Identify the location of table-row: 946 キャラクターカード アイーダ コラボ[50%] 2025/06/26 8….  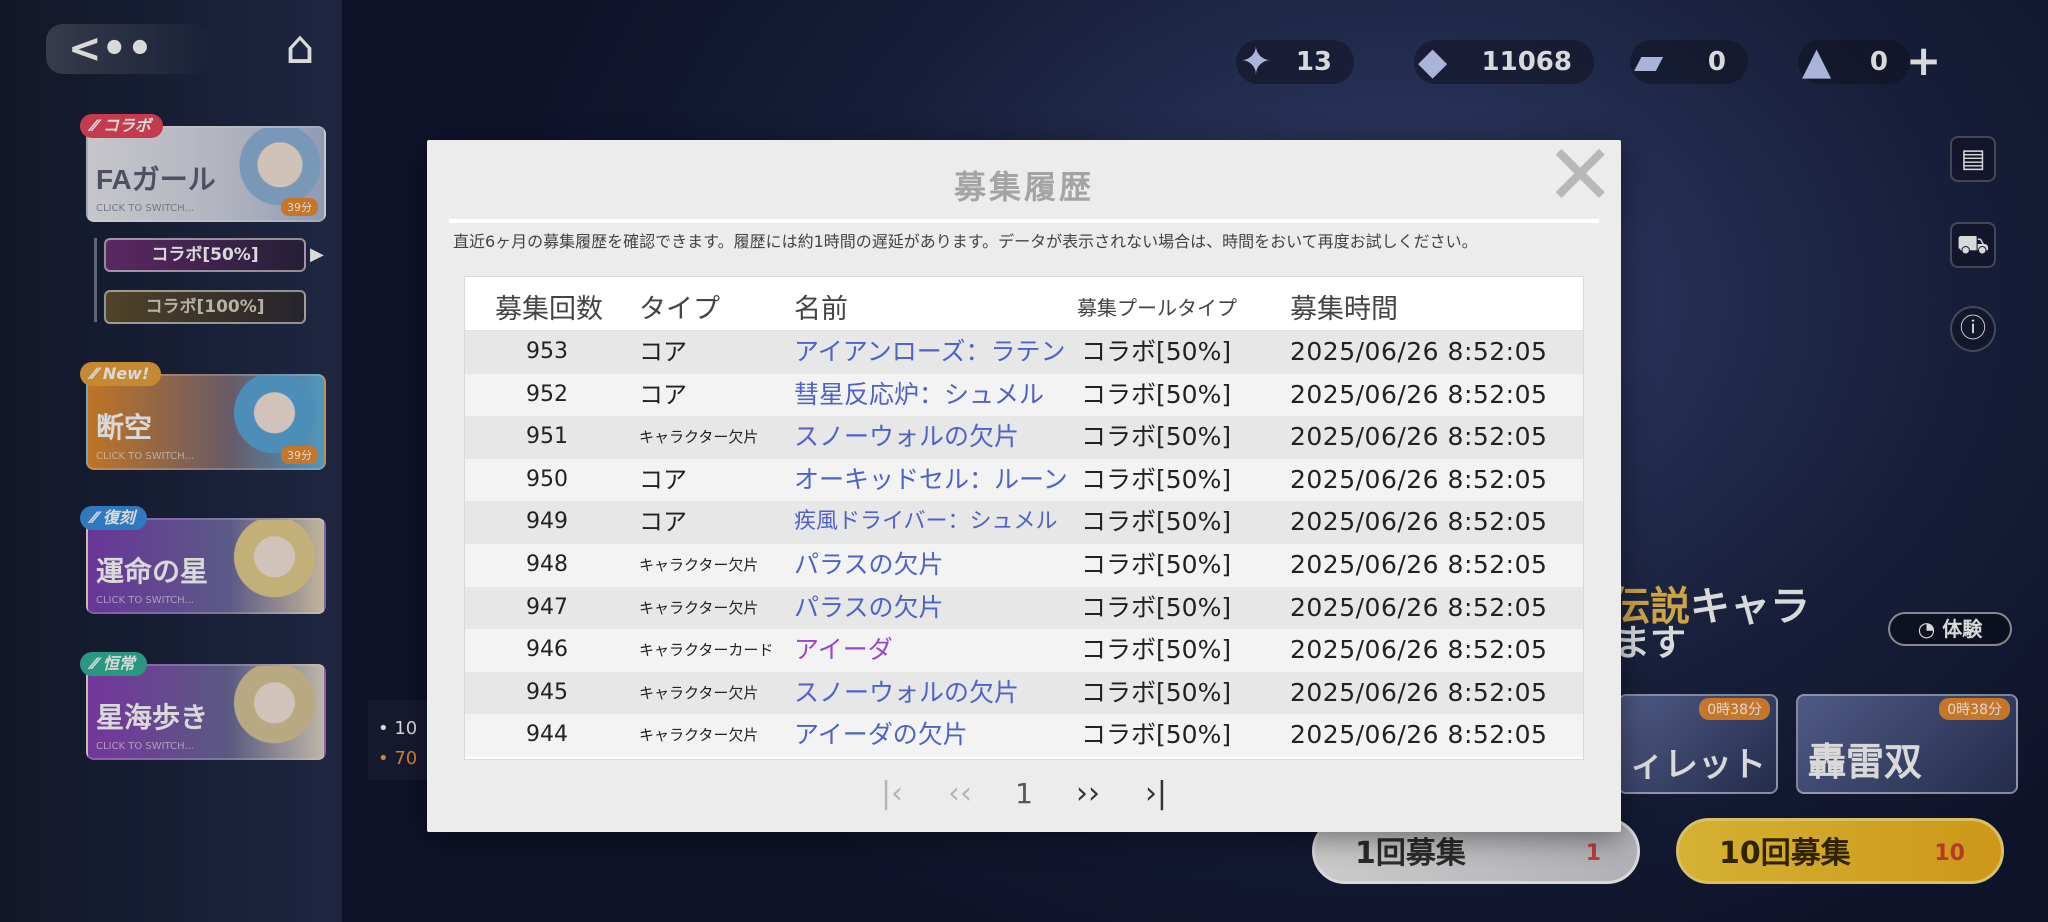
(1024, 650).